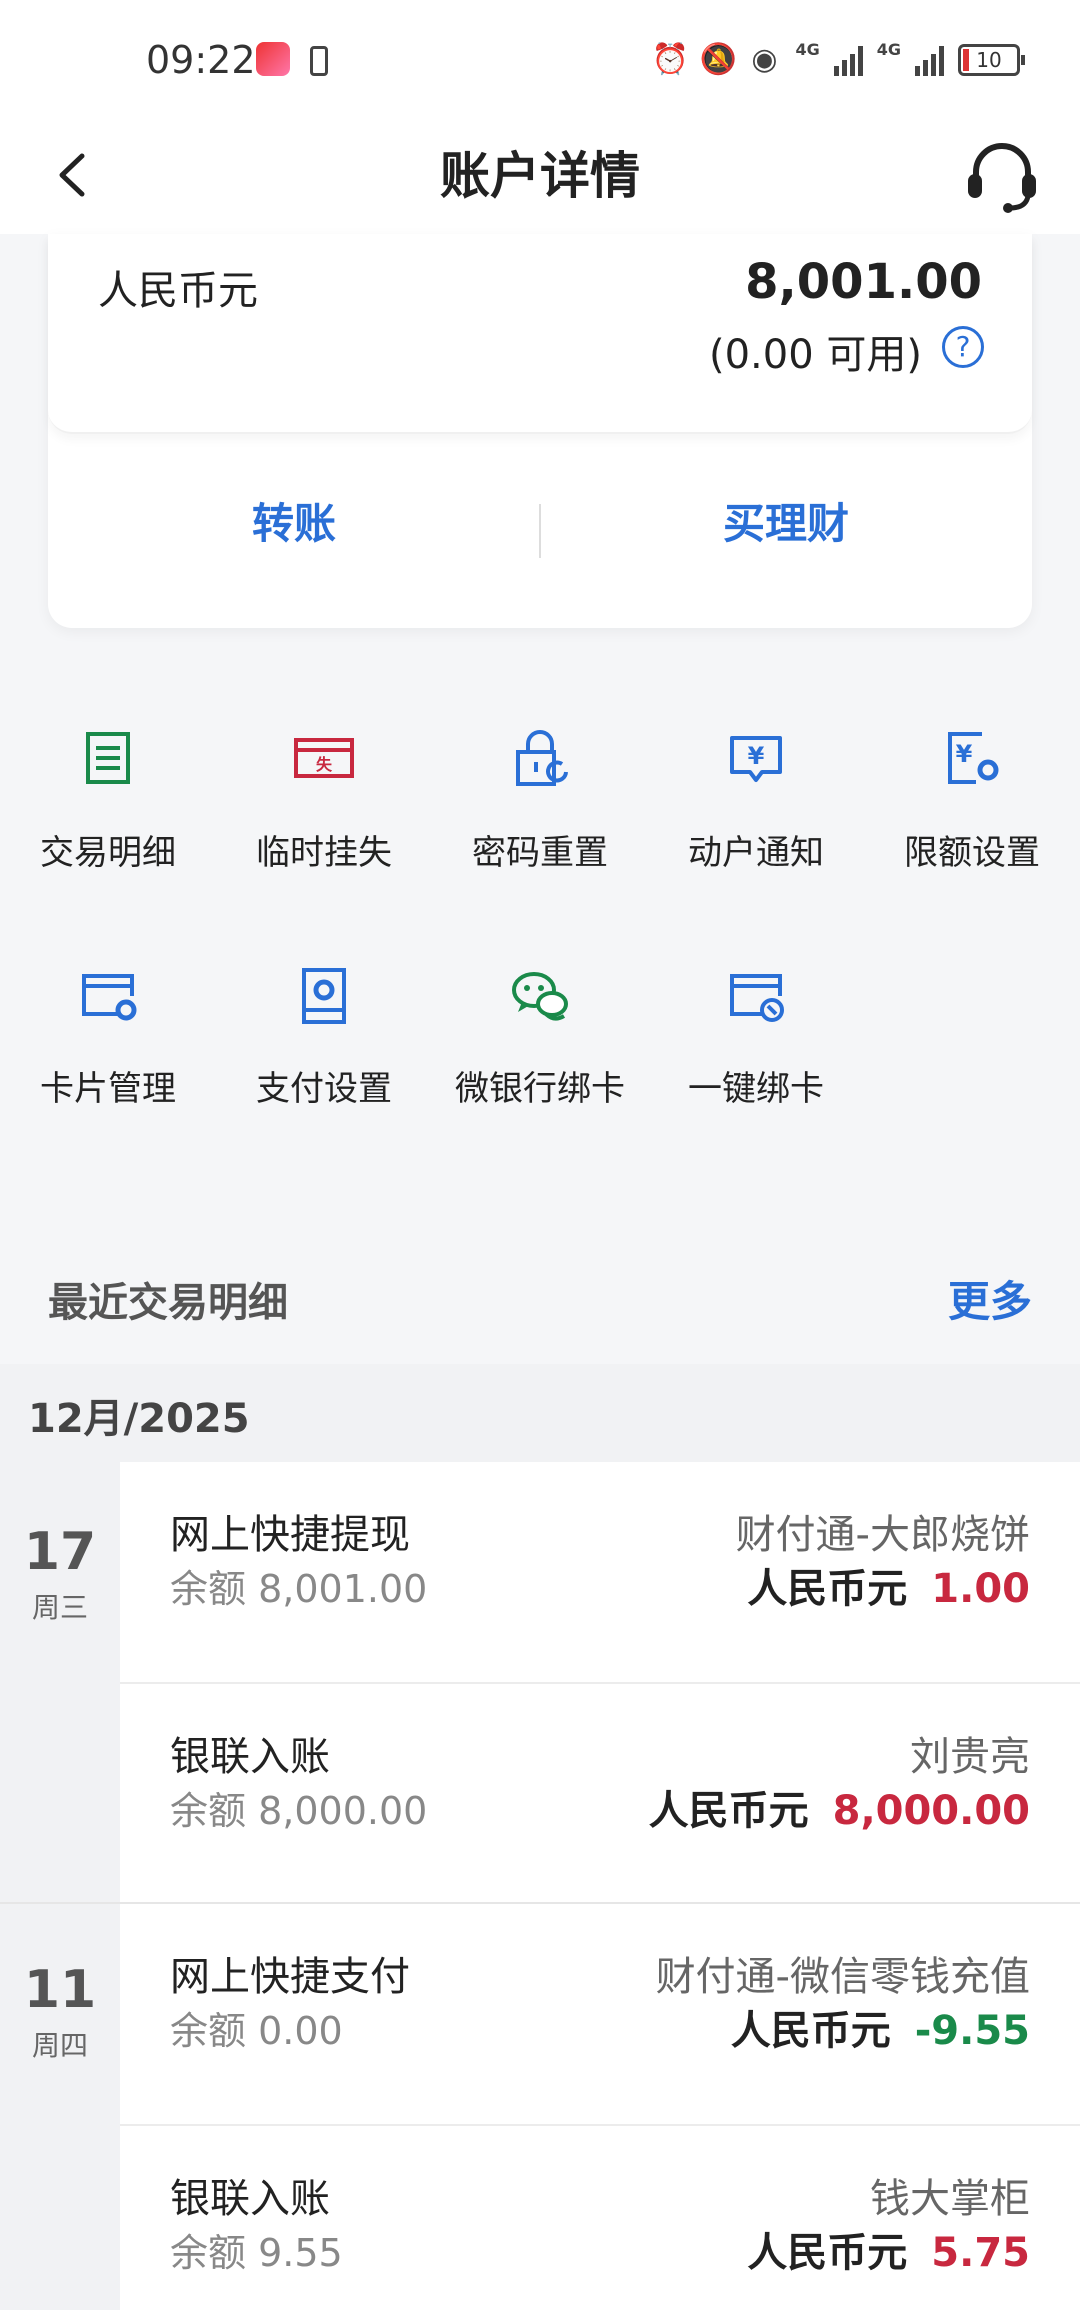  What do you see at coordinates (540, 59) in the screenshot?
I see `status-bar: 09:22 ⏰ 🔕 ◉ 4G 4G 10` at bounding box center [540, 59].